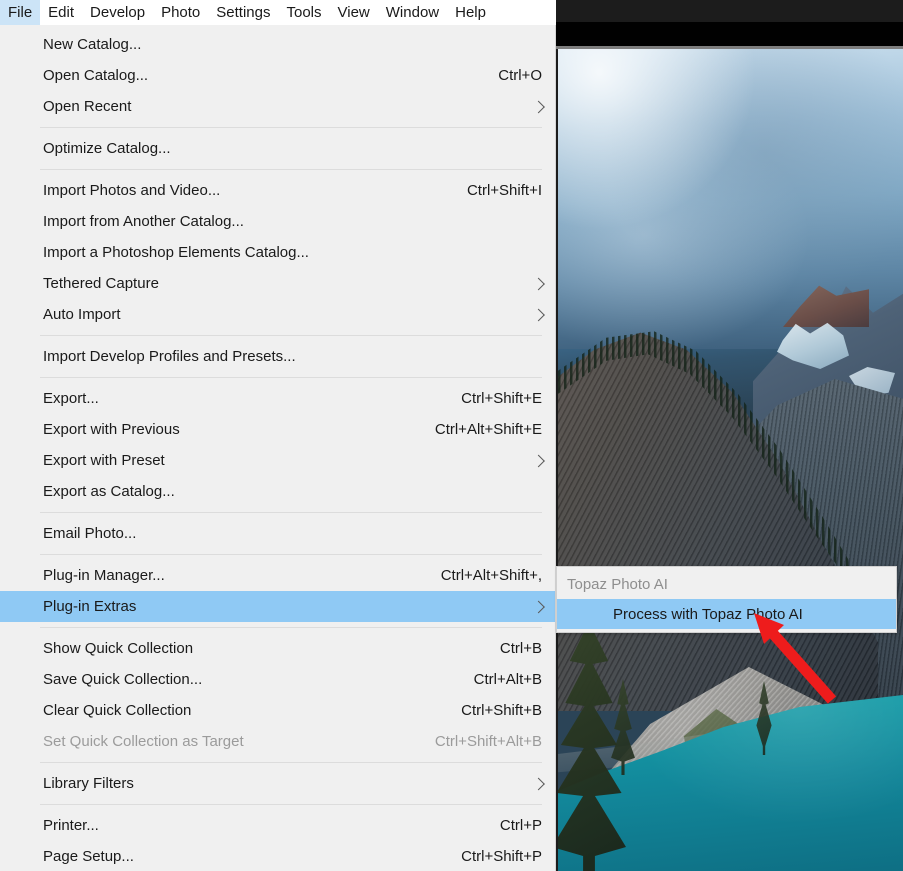 The width and height of the screenshot is (903, 871). Describe the element at coordinates (277, 314) in the screenshot. I see `menu-item-auto-import: Auto Import` at that location.